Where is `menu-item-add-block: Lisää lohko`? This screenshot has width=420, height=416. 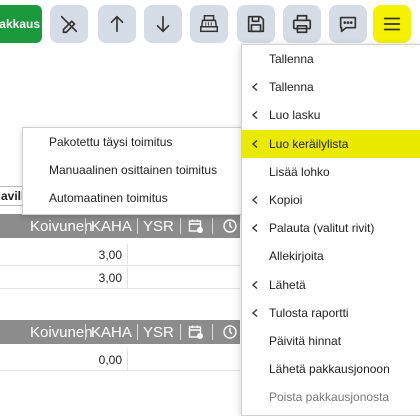 menu-item-add-block: Lisää lohko is located at coordinates (331, 172).